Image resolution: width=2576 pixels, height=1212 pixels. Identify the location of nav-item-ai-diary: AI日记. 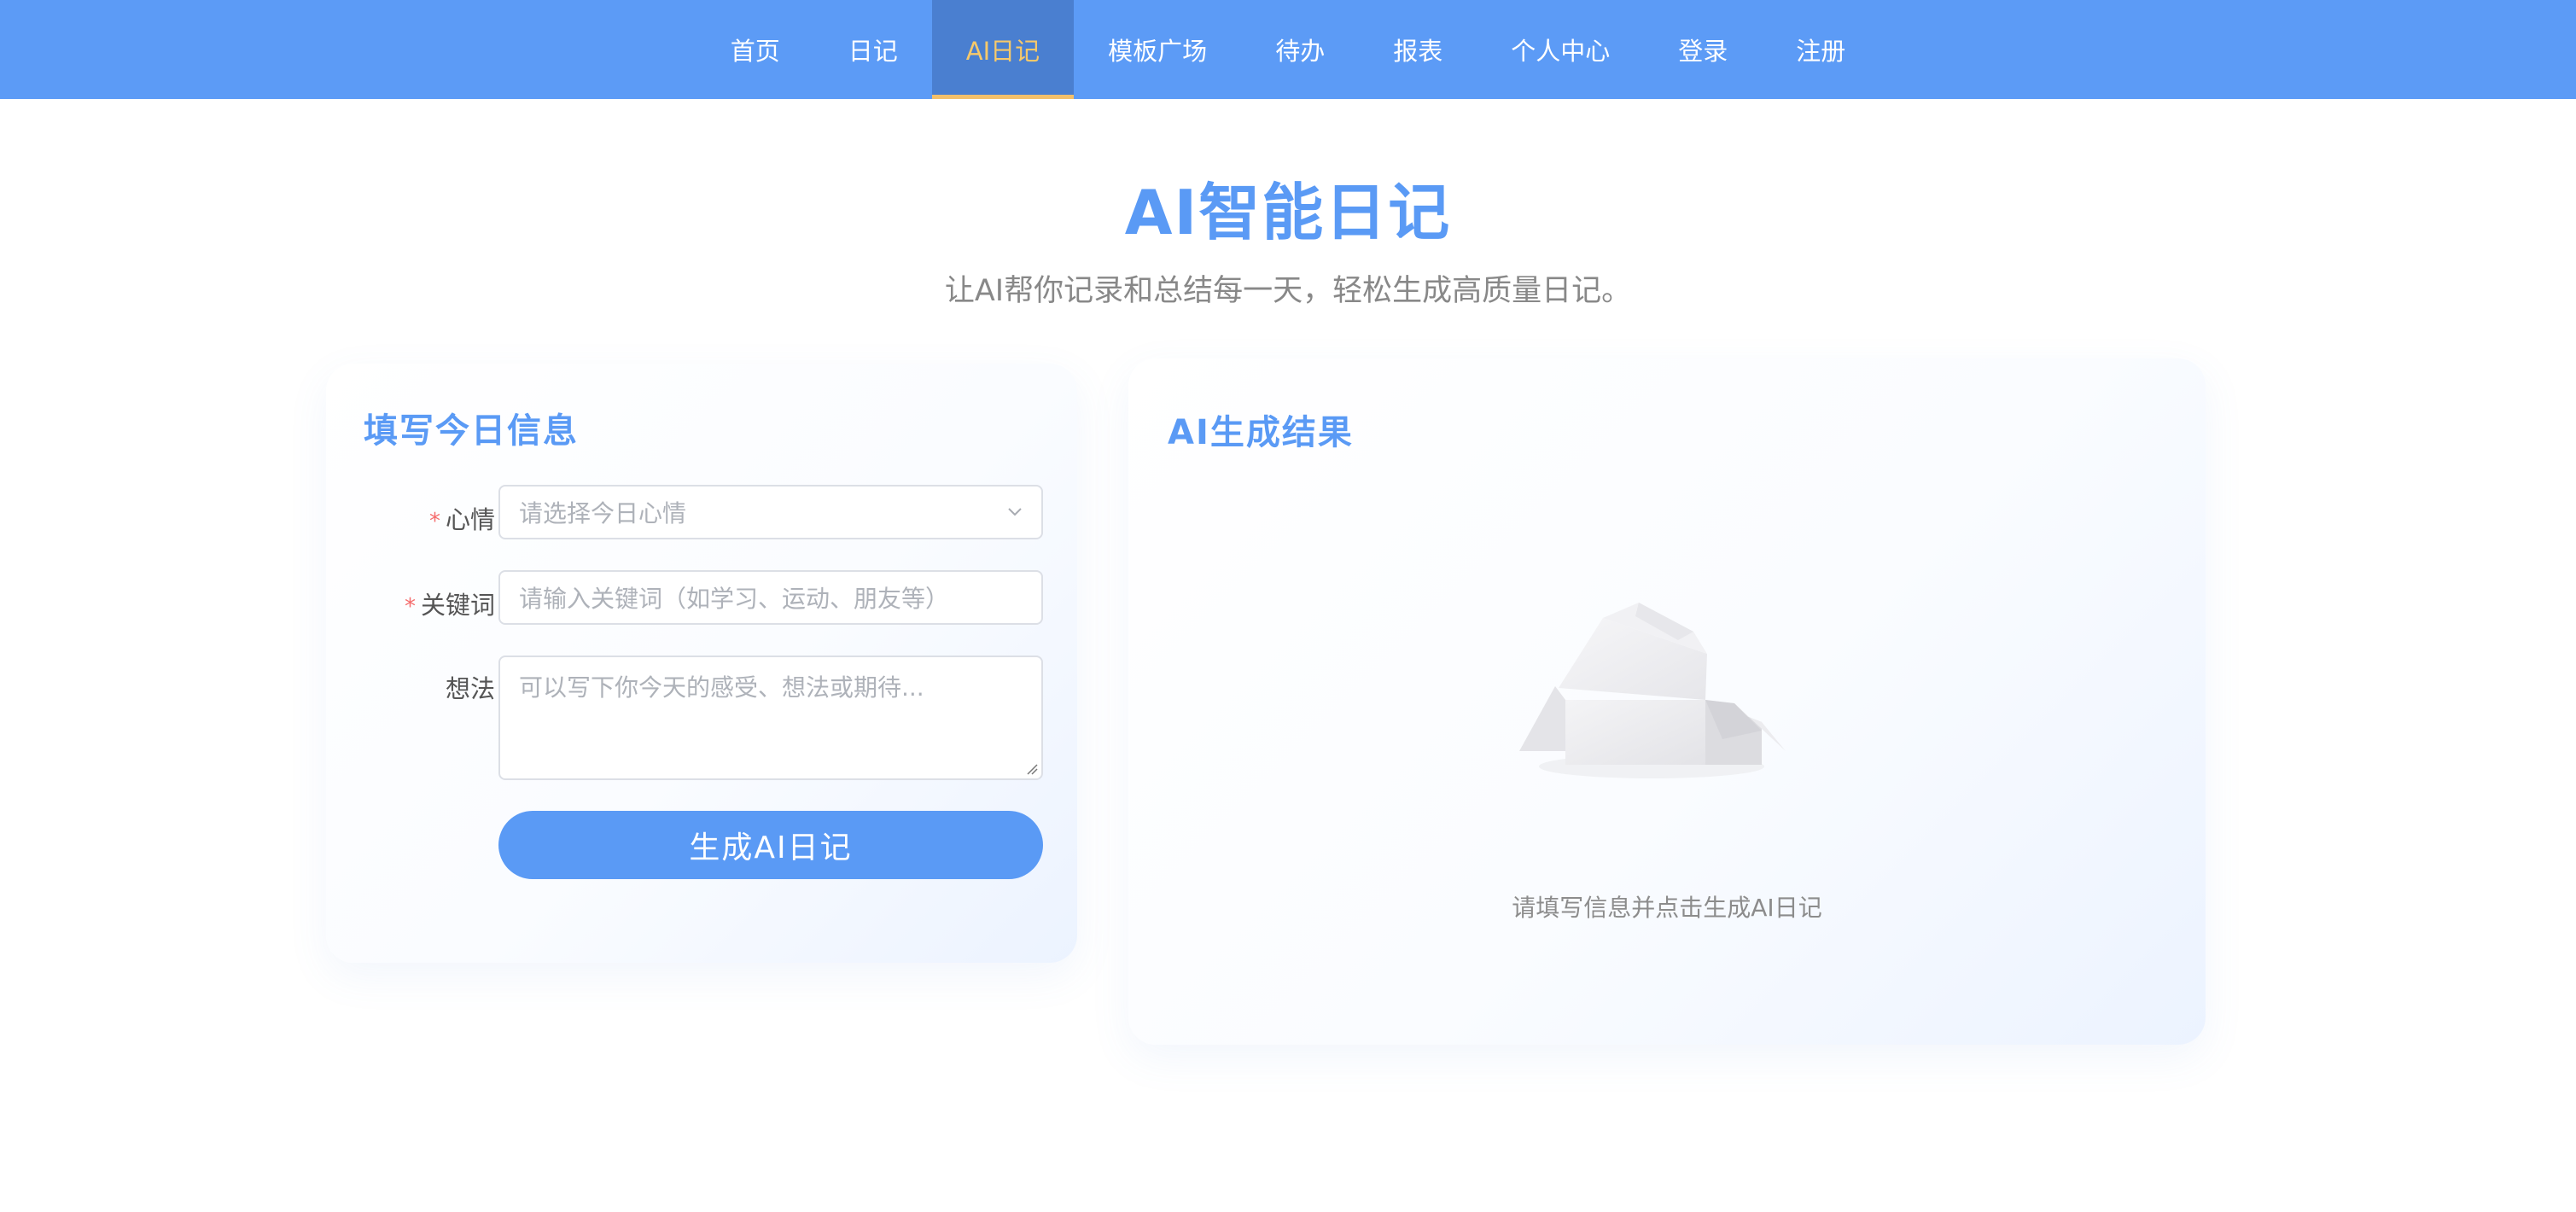
(1003, 49).